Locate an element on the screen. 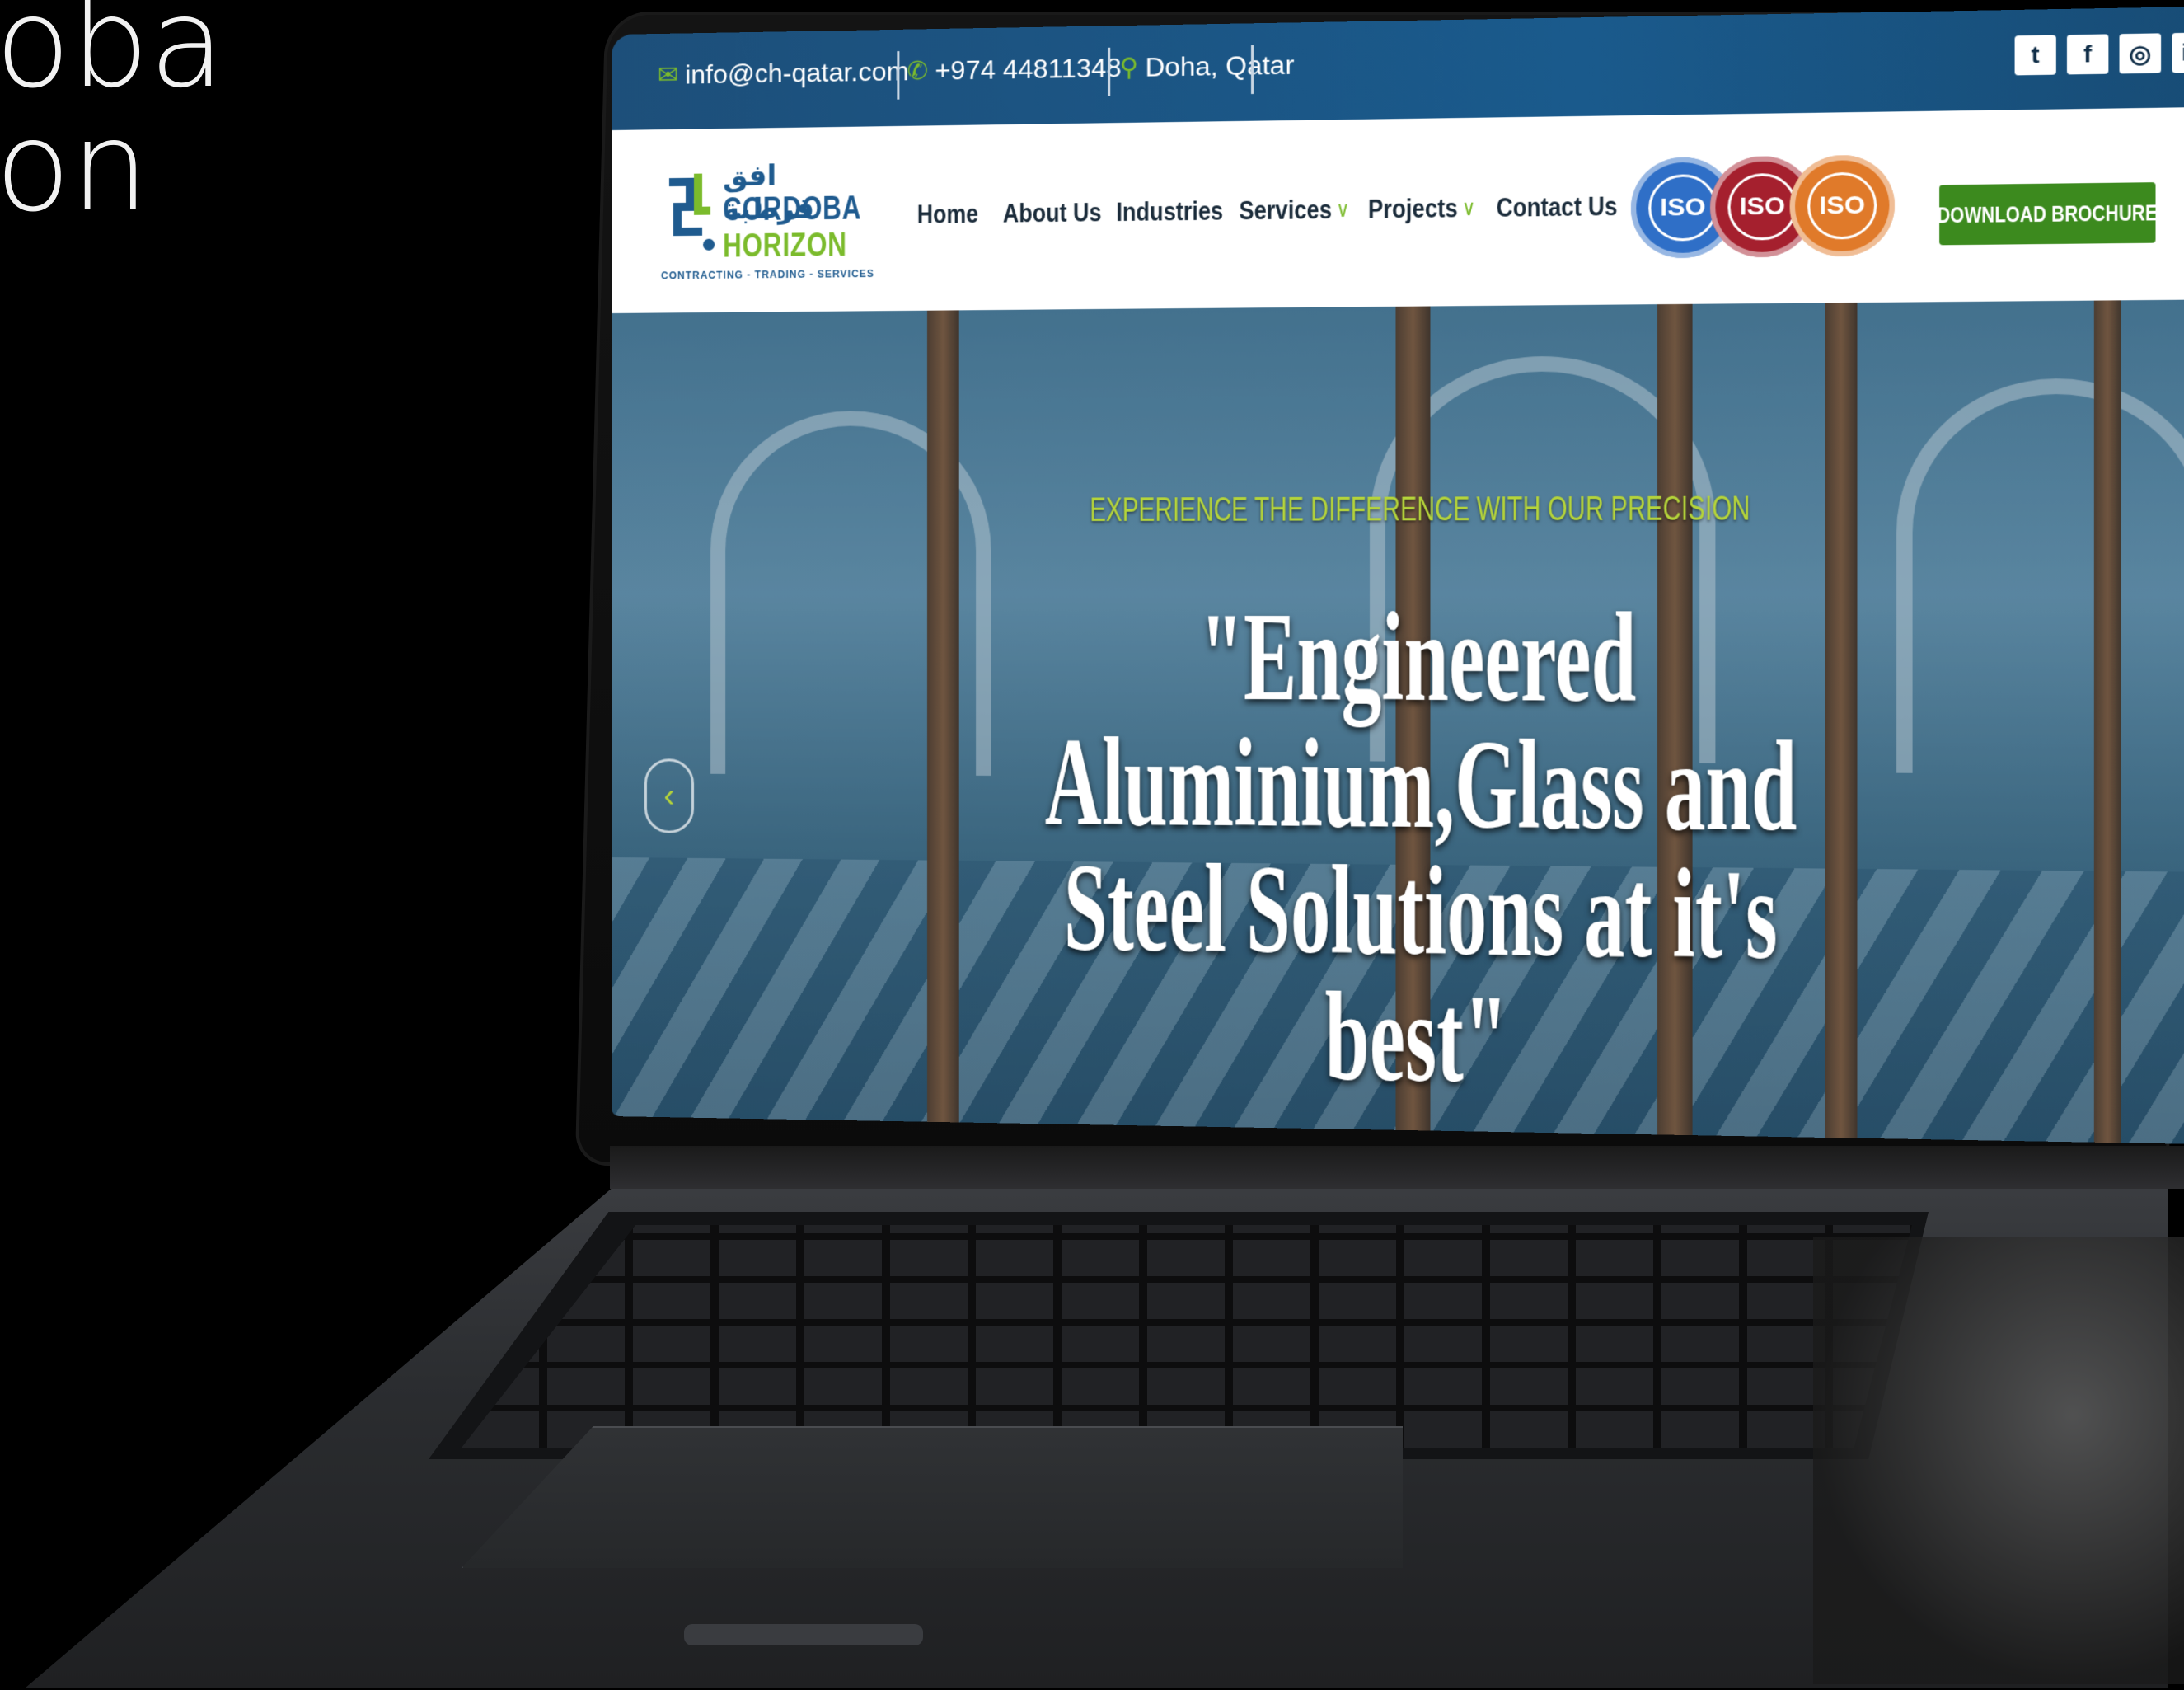 This screenshot has width=2184, height=1690. nav-home: Home is located at coordinates (947, 214).